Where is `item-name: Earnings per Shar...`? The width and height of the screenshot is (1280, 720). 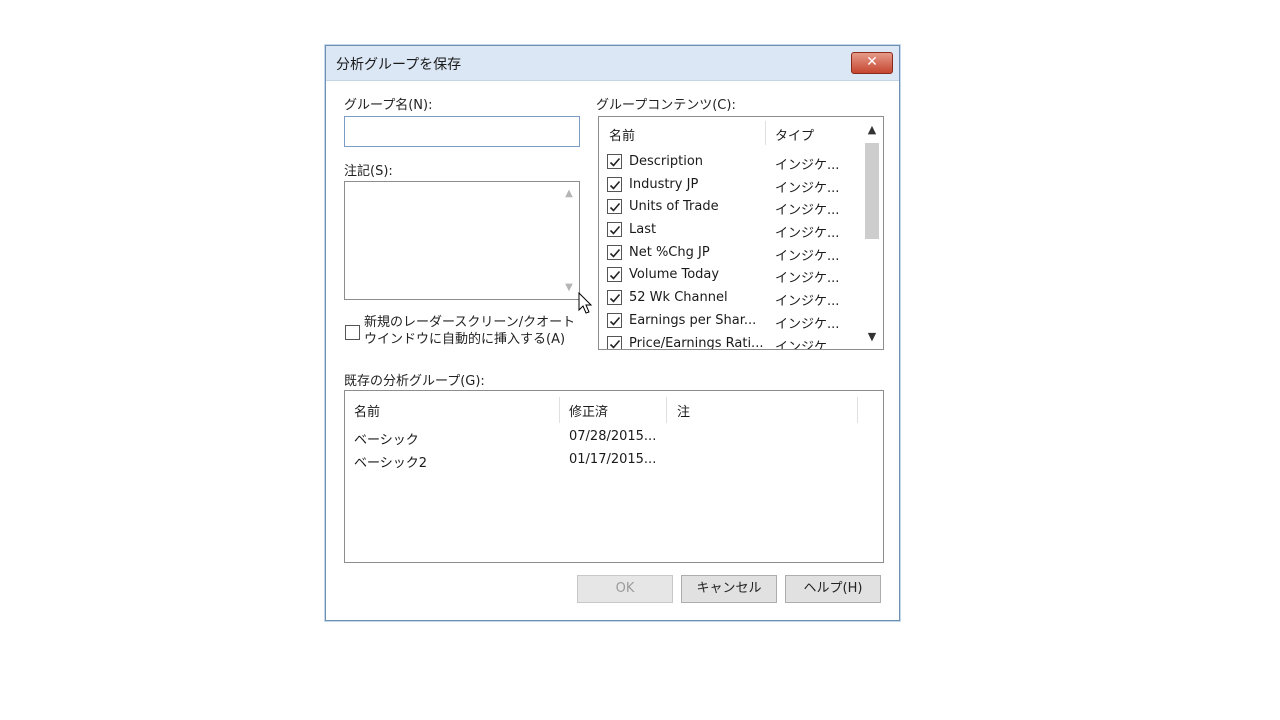
item-name: Earnings per Shar... is located at coordinates (693, 320).